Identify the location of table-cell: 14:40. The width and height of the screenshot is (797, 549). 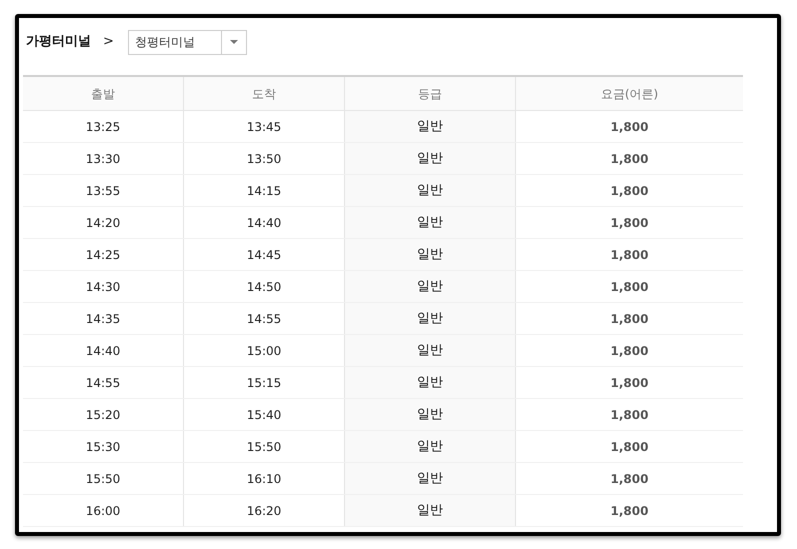
(103, 350).